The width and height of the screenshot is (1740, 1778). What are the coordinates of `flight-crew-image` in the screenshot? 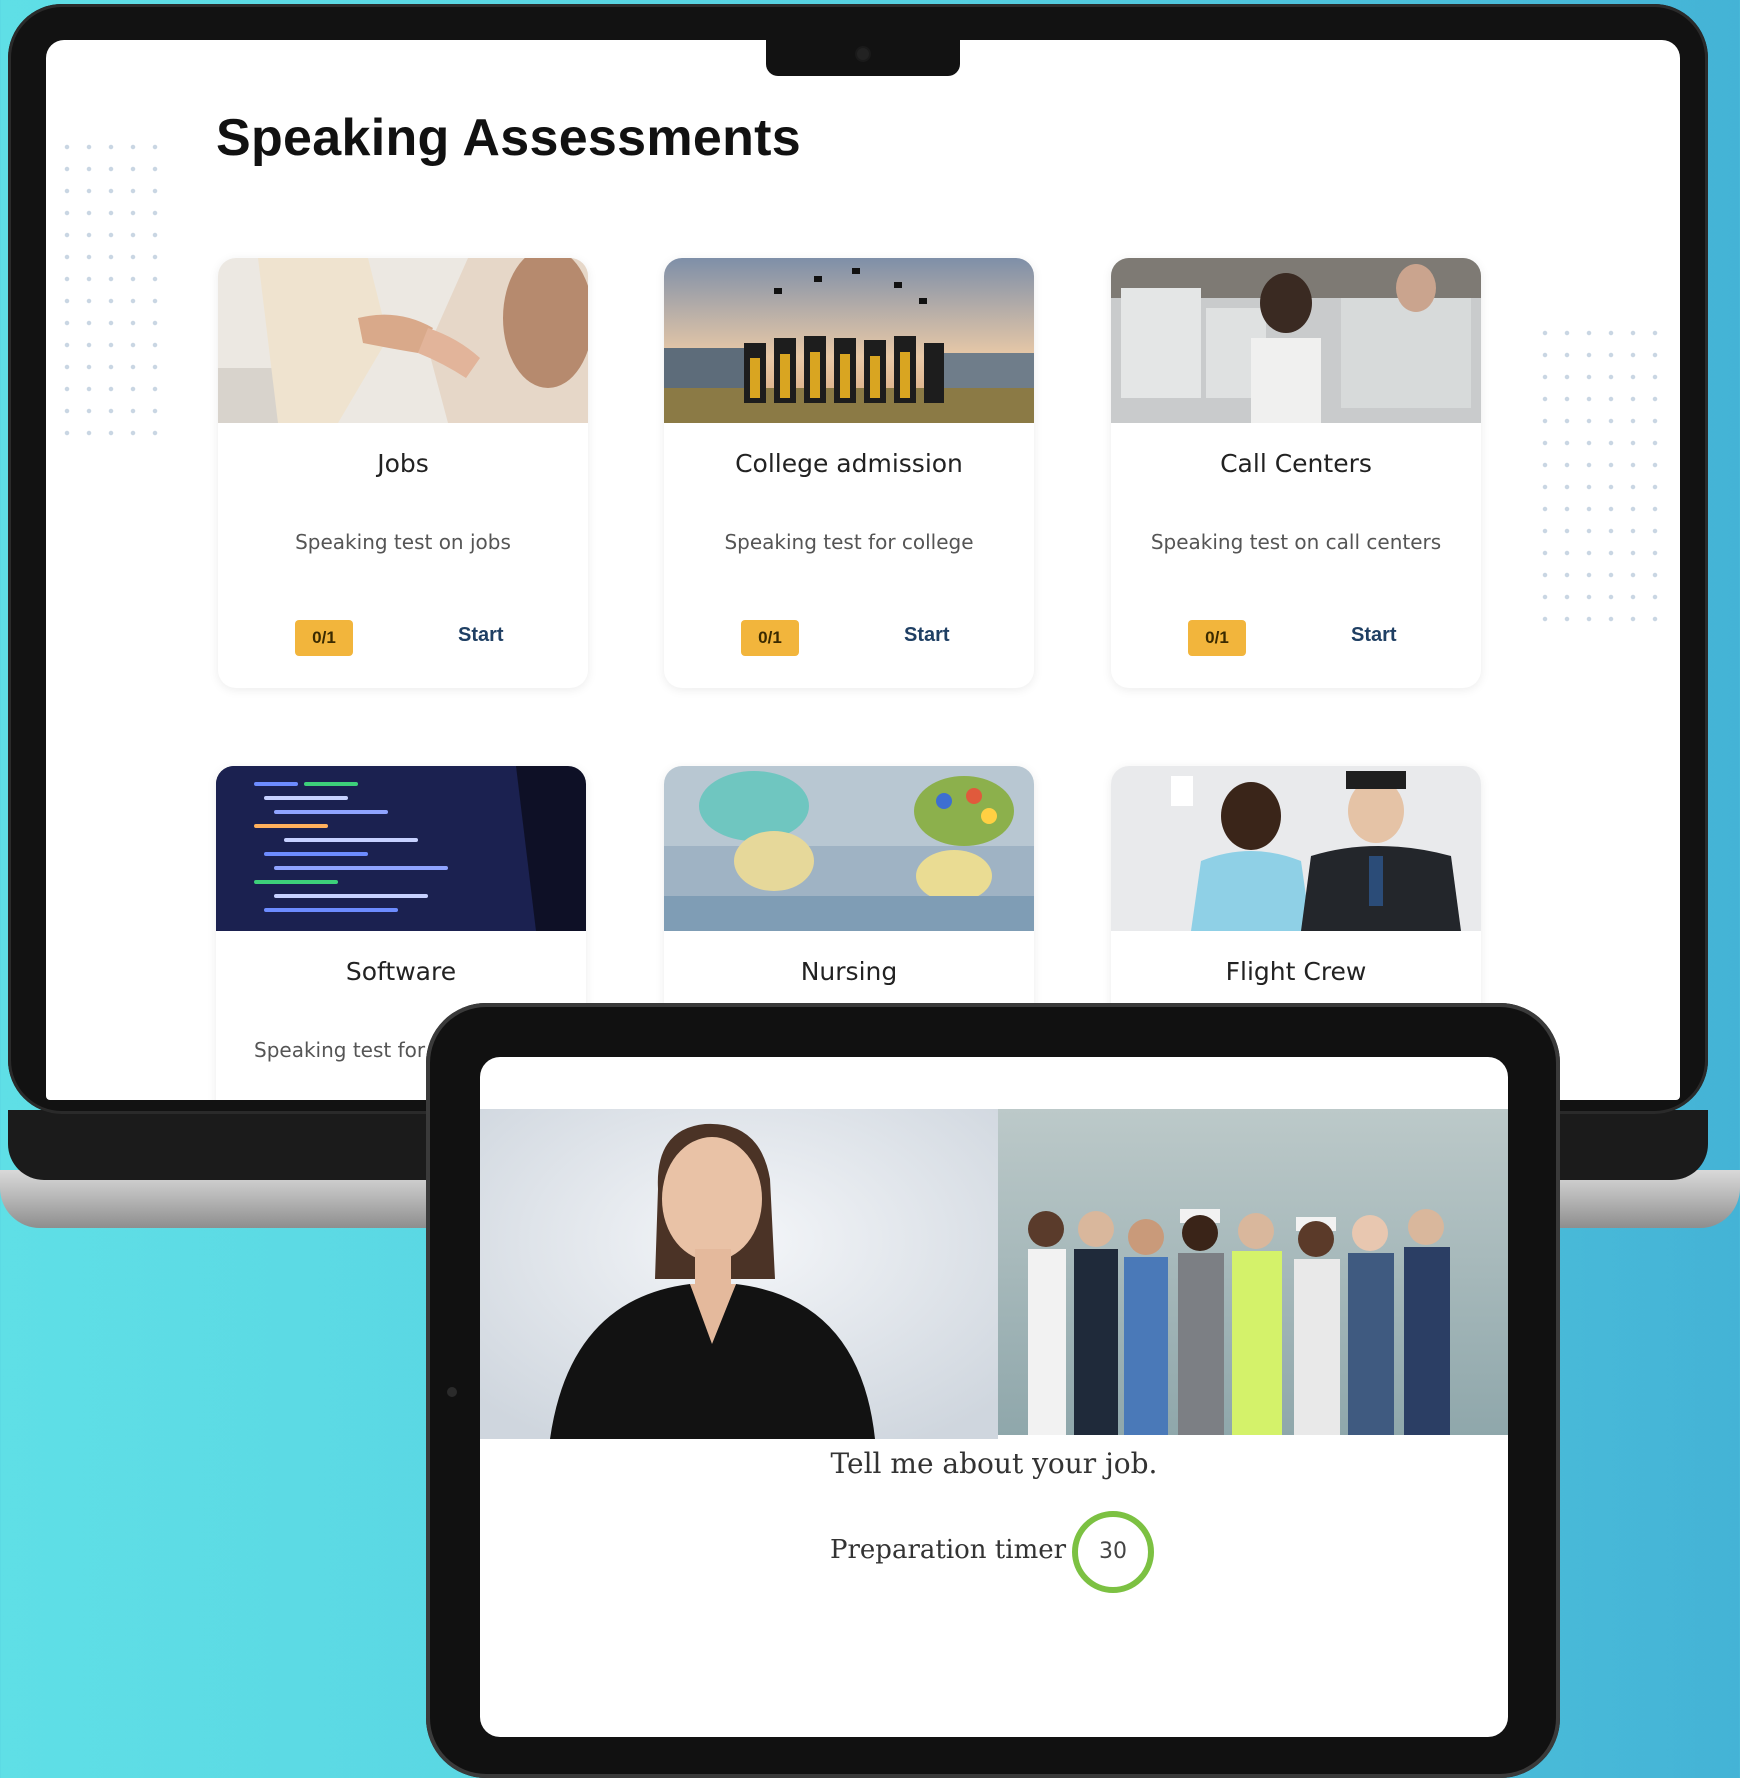 It's located at (1296, 848).